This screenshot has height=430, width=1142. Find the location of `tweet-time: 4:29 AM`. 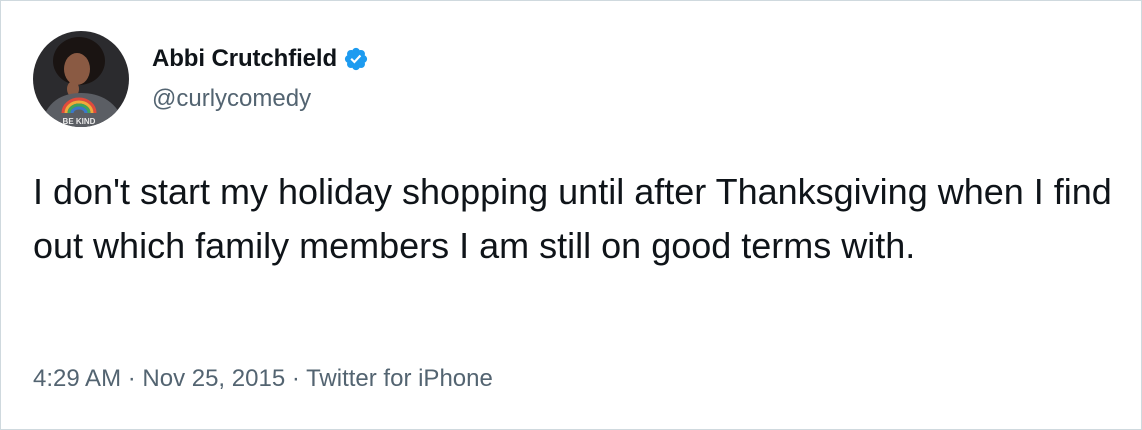

tweet-time: 4:29 AM is located at coordinates (77, 378).